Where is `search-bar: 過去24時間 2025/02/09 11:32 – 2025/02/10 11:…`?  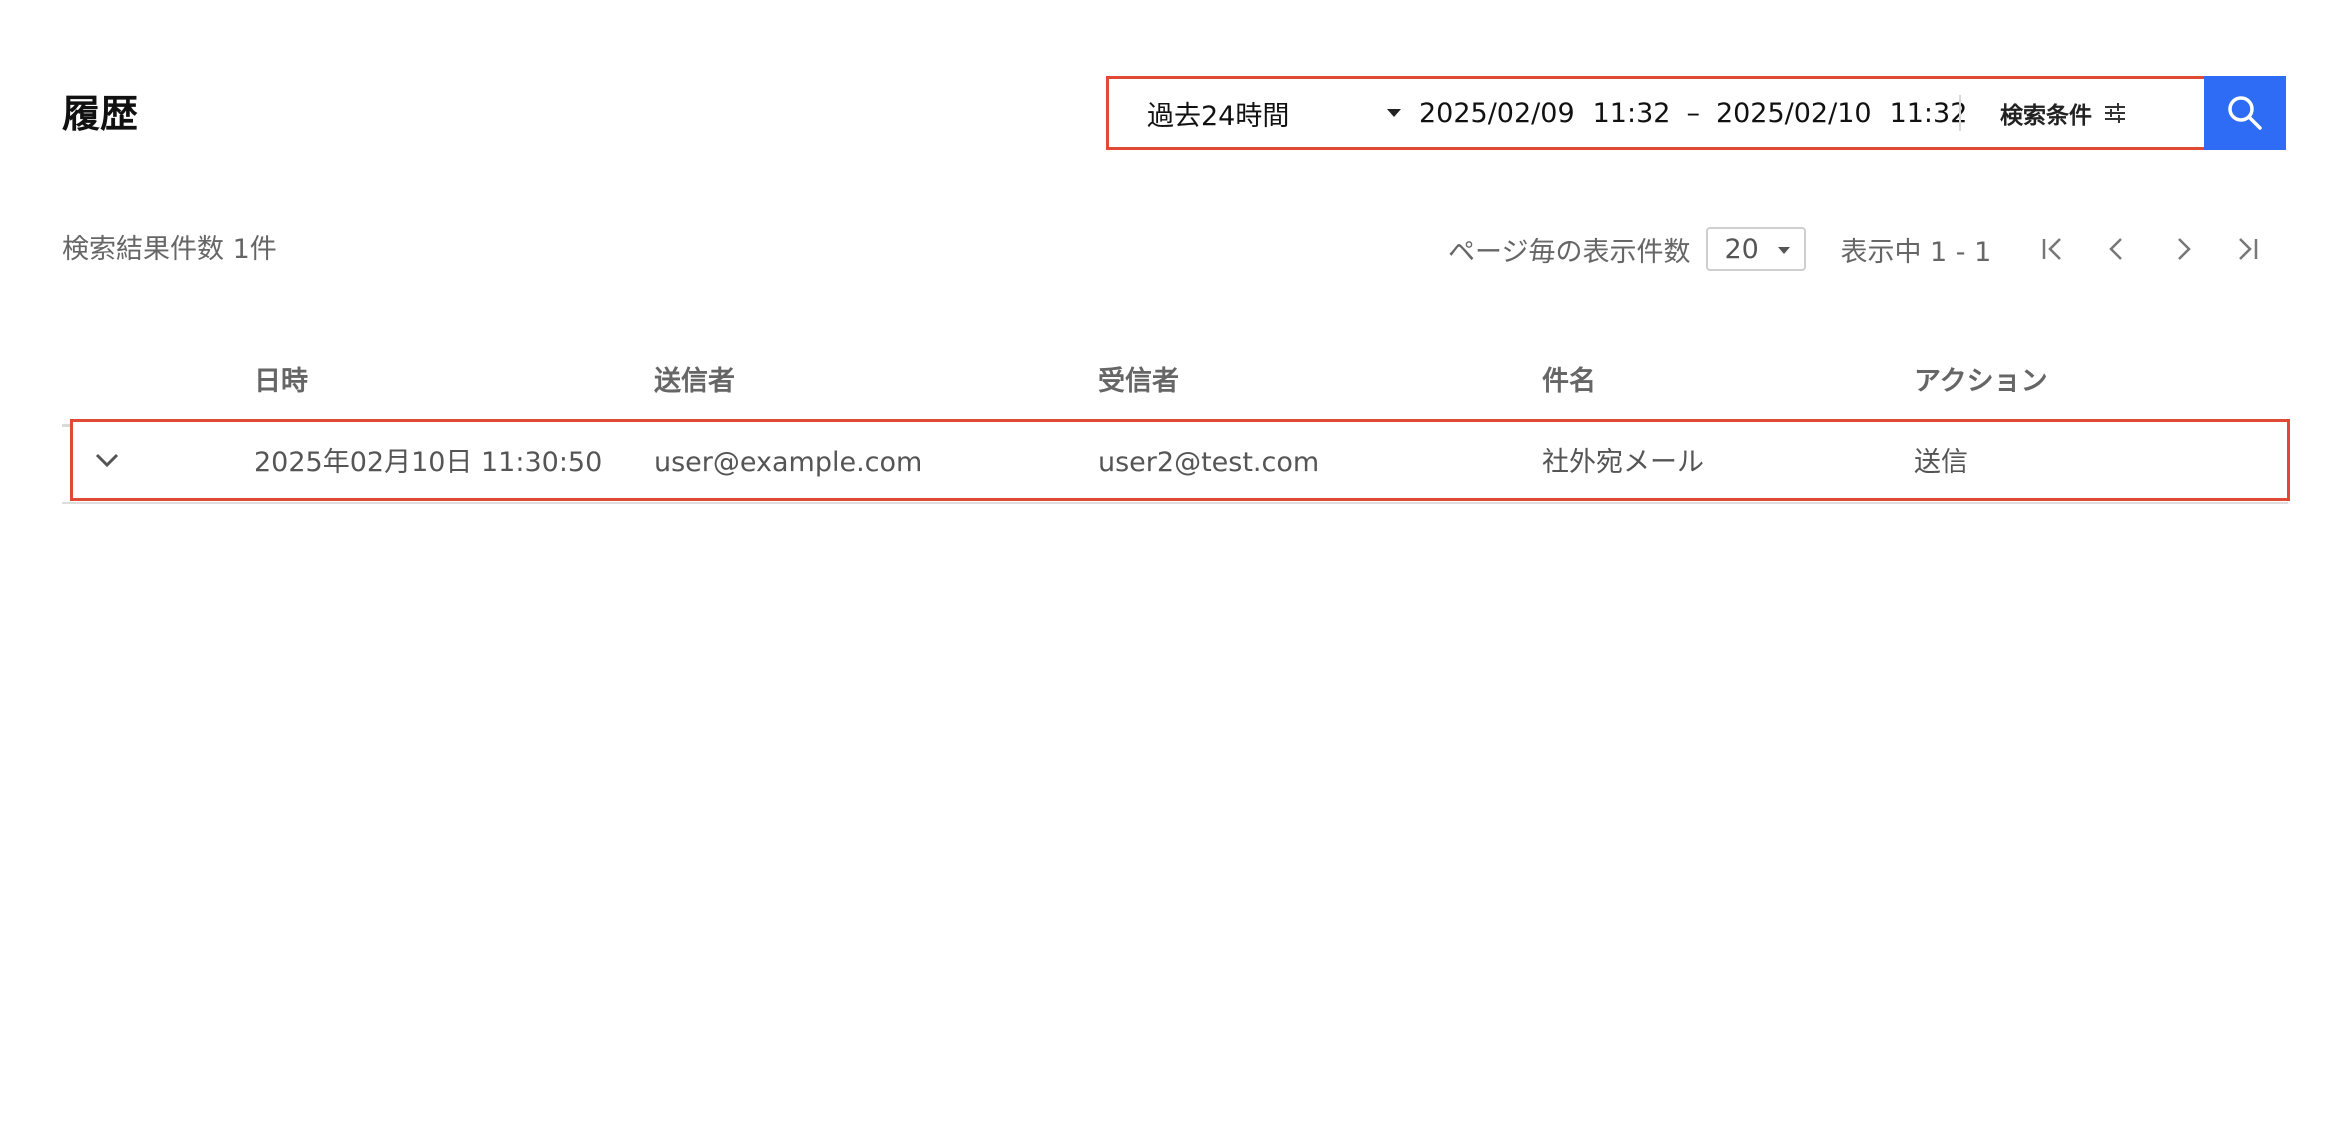 search-bar: 過去24時間 2025/02/09 11:32 – 2025/02/10 11:… is located at coordinates (1696, 113).